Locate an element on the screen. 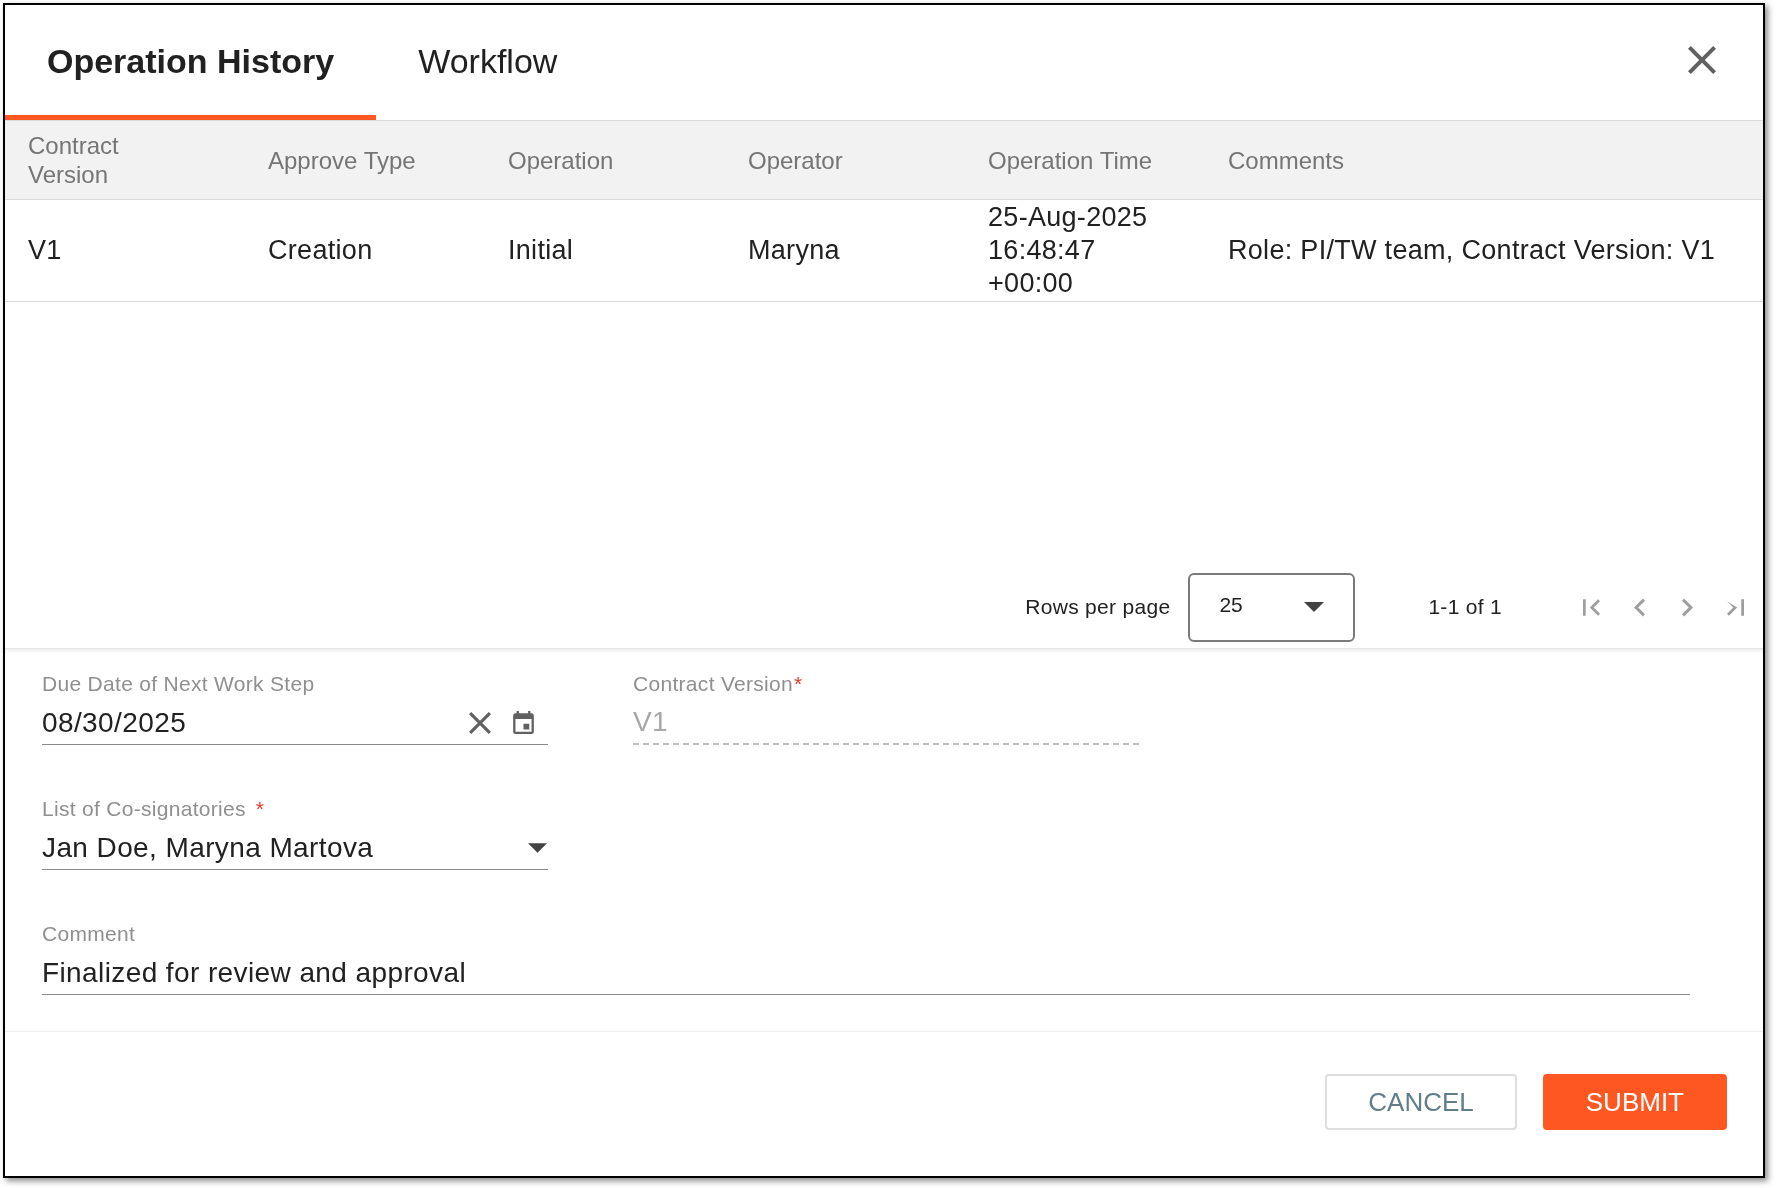 This screenshot has height=1188, width=1776. cancel-button: CANCEL is located at coordinates (1421, 1102).